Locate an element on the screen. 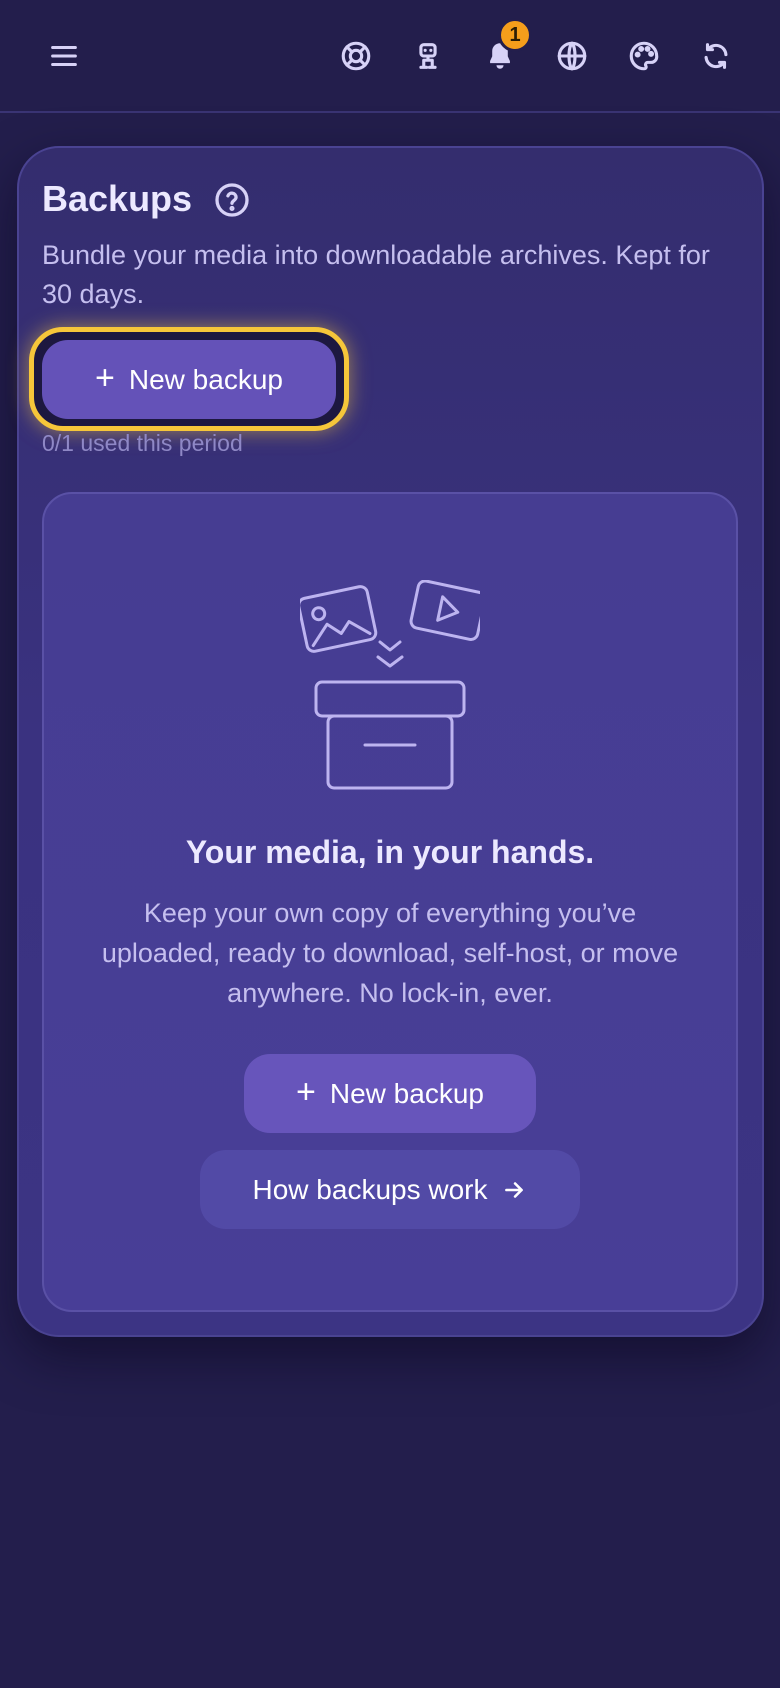 This screenshot has height=1688, width=780. empty-state-title: Your media, in your hands. is located at coordinates (390, 852).